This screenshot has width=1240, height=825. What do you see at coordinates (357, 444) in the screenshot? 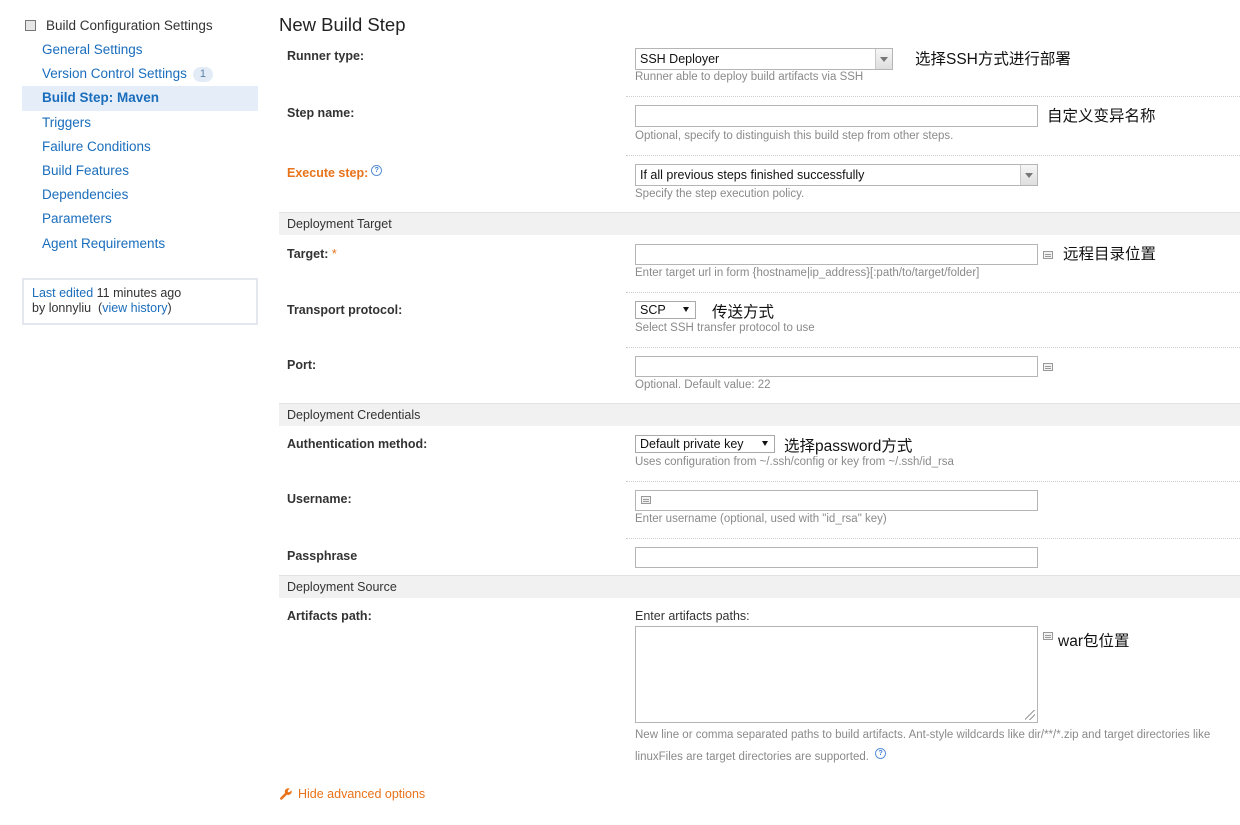
I see `auth-method-label: Authentication method:` at bounding box center [357, 444].